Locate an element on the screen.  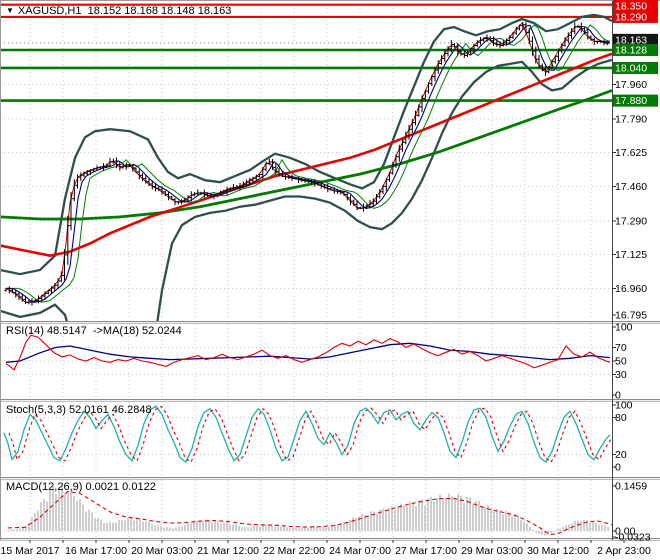
rsi-line is located at coordinates (308, 352).